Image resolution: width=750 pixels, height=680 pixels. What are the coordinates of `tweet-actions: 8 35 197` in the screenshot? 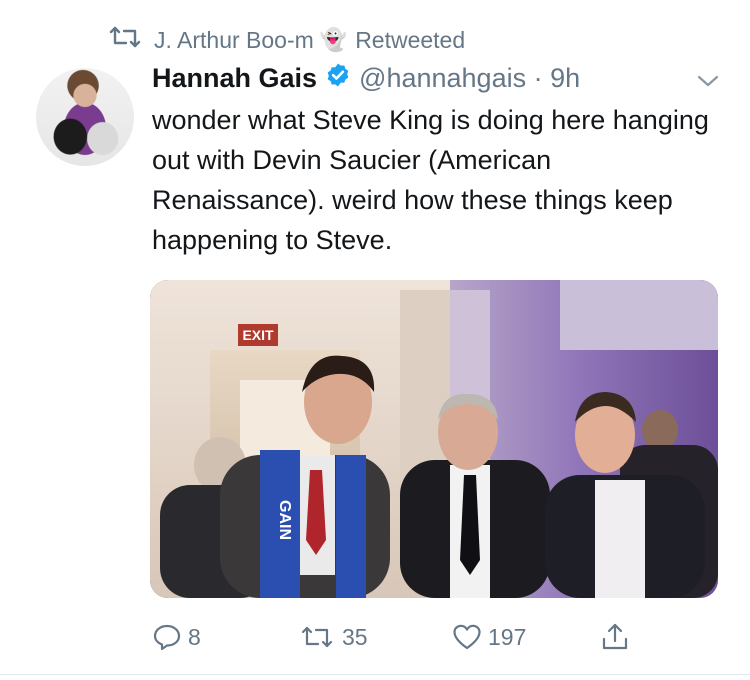 It's located at (375, 637).